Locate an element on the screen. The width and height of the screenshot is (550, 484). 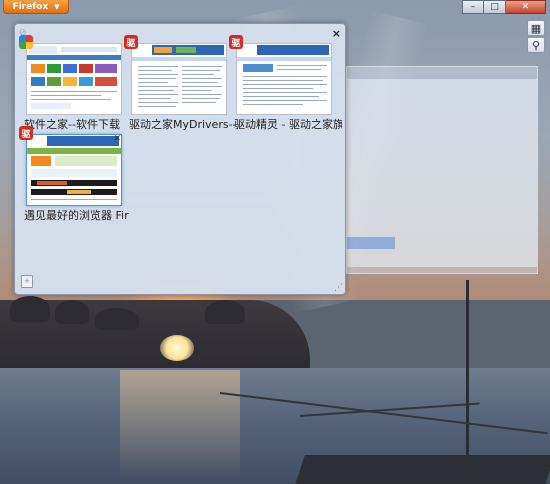
maximize-button: □ is located at coordinates (495, 7).